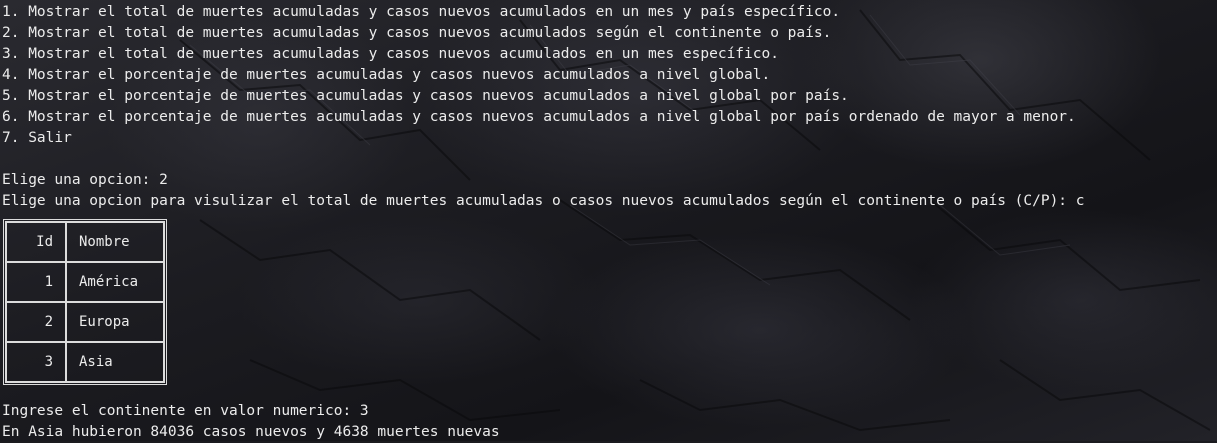 This screenshot has width=1217, height=443. I want to click on option-prompt: Elige una opcion: 2, so click(85, 180).